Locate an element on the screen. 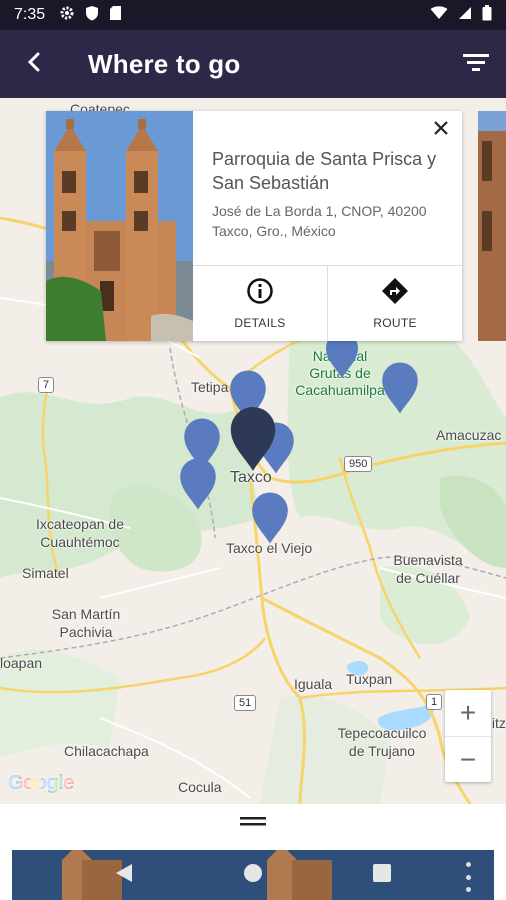  map-label-ixcateopan: Ixcateopan de Cuauhtémoc is located at coordinates (80, 533).